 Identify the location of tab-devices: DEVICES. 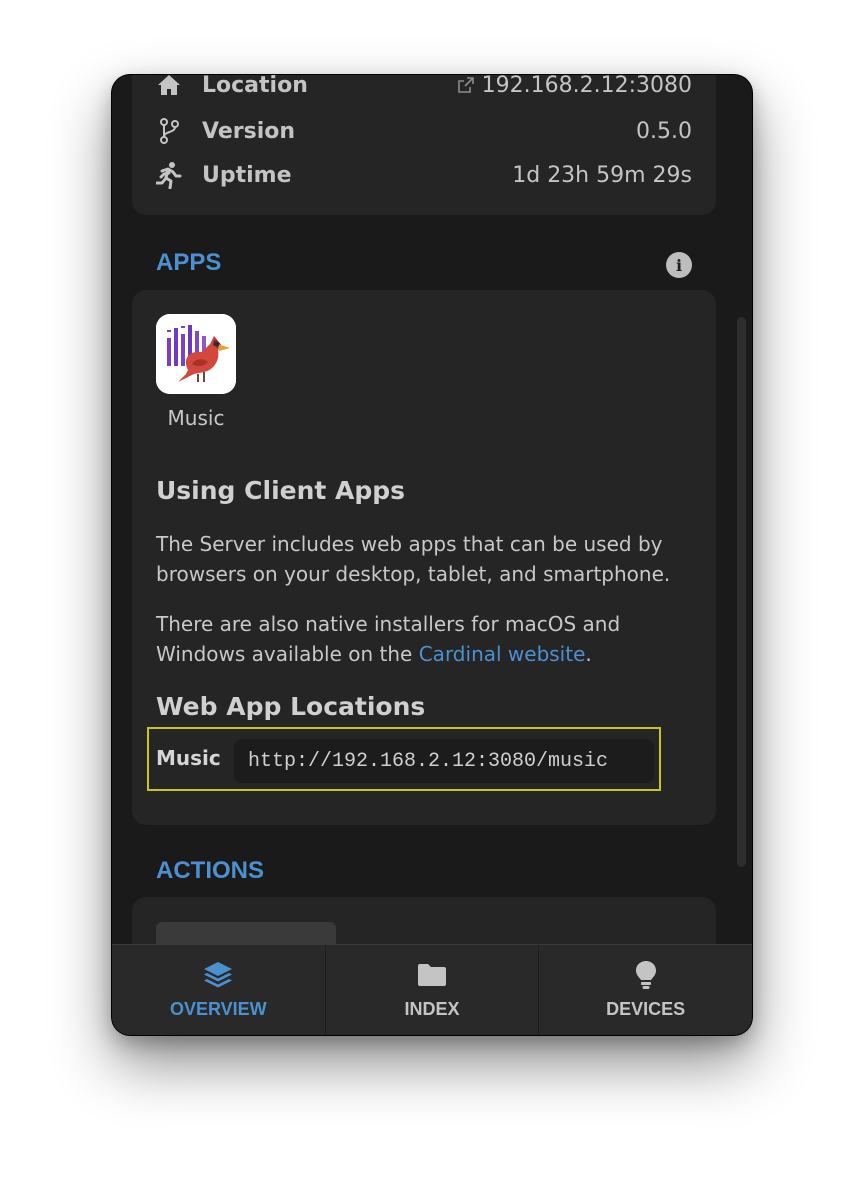
(645, 990).